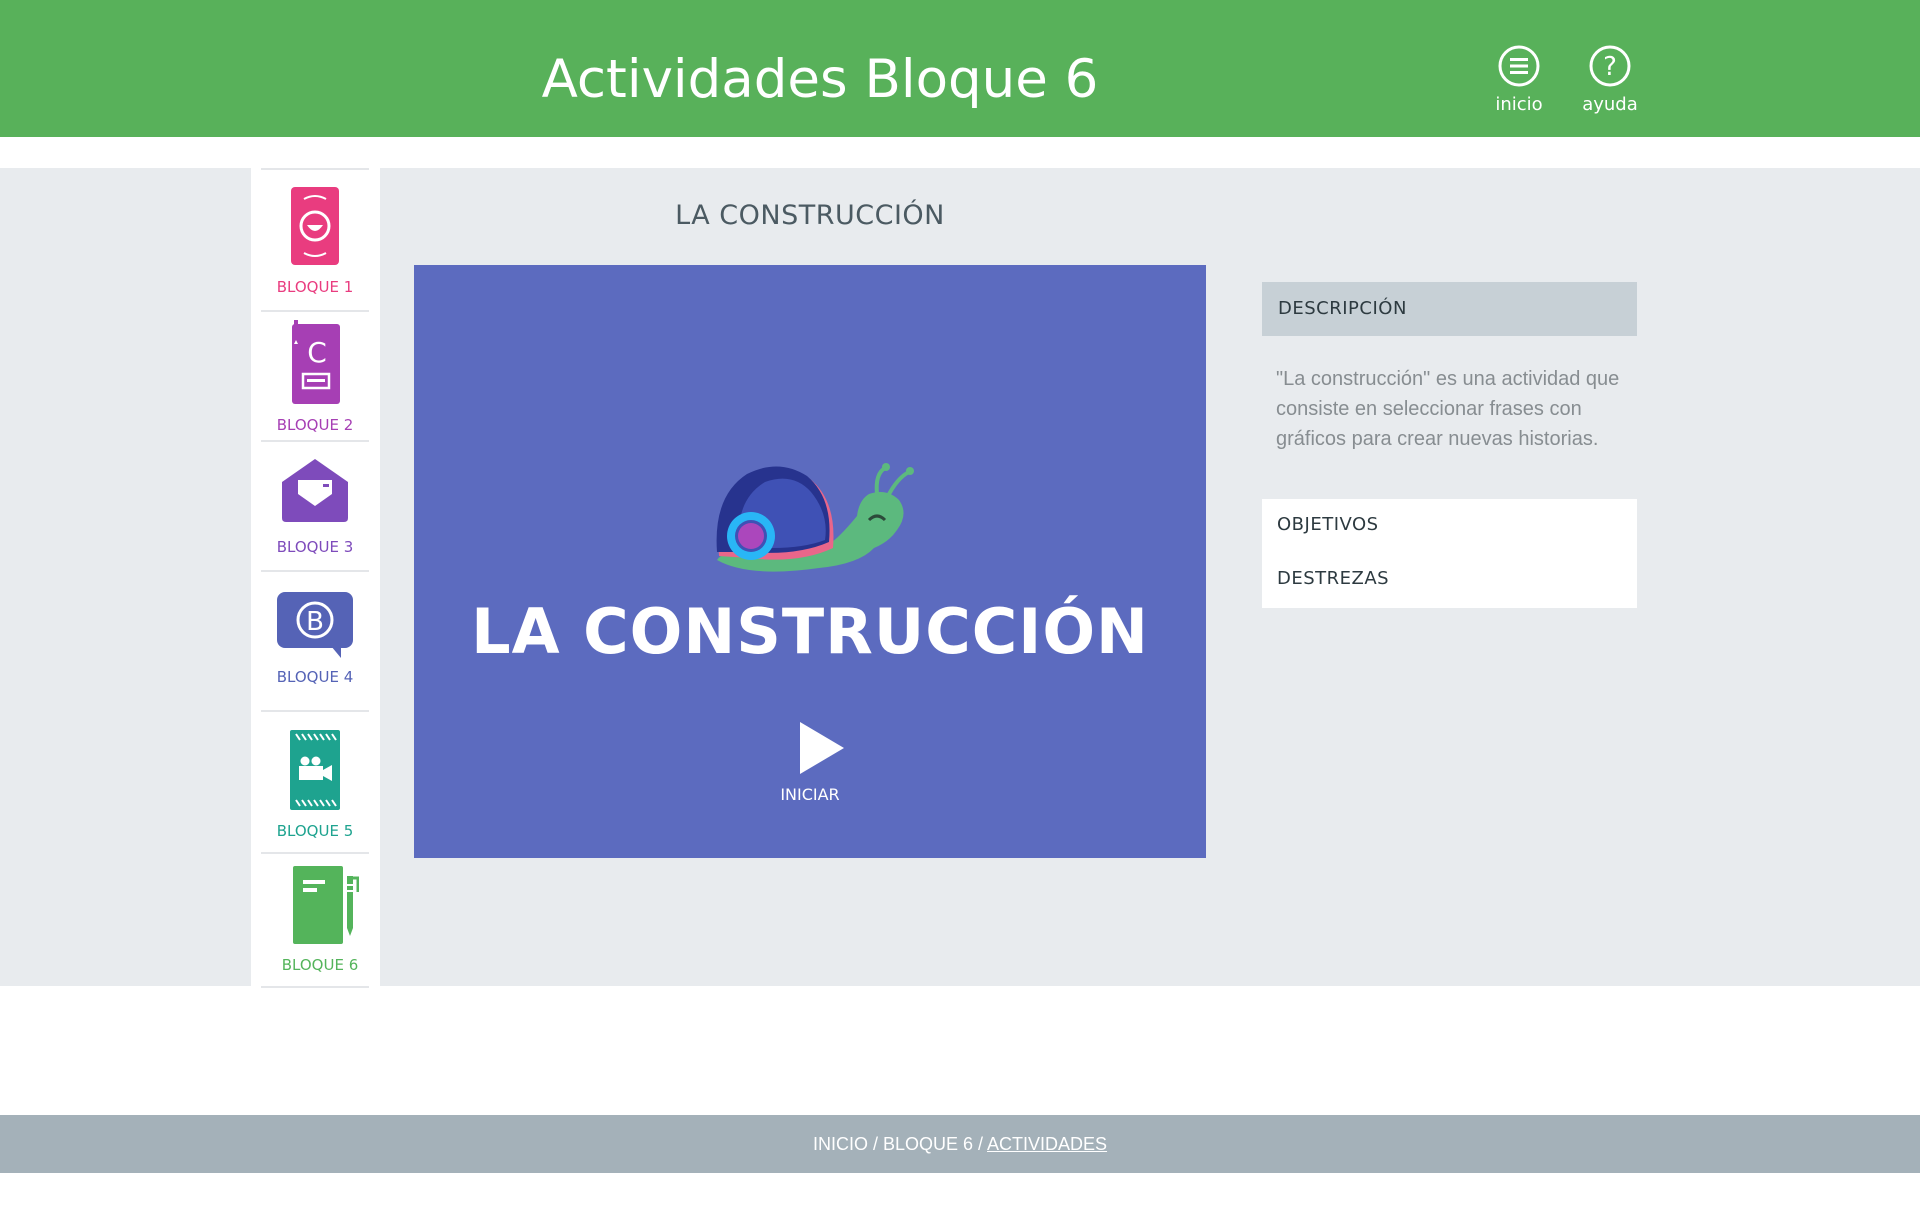 This screenshot has width=1920, height=1214. What do you see at coordinates (1519, 66) in the screenshot?
I see `menu-icon` at bounding box center [1519, 66].